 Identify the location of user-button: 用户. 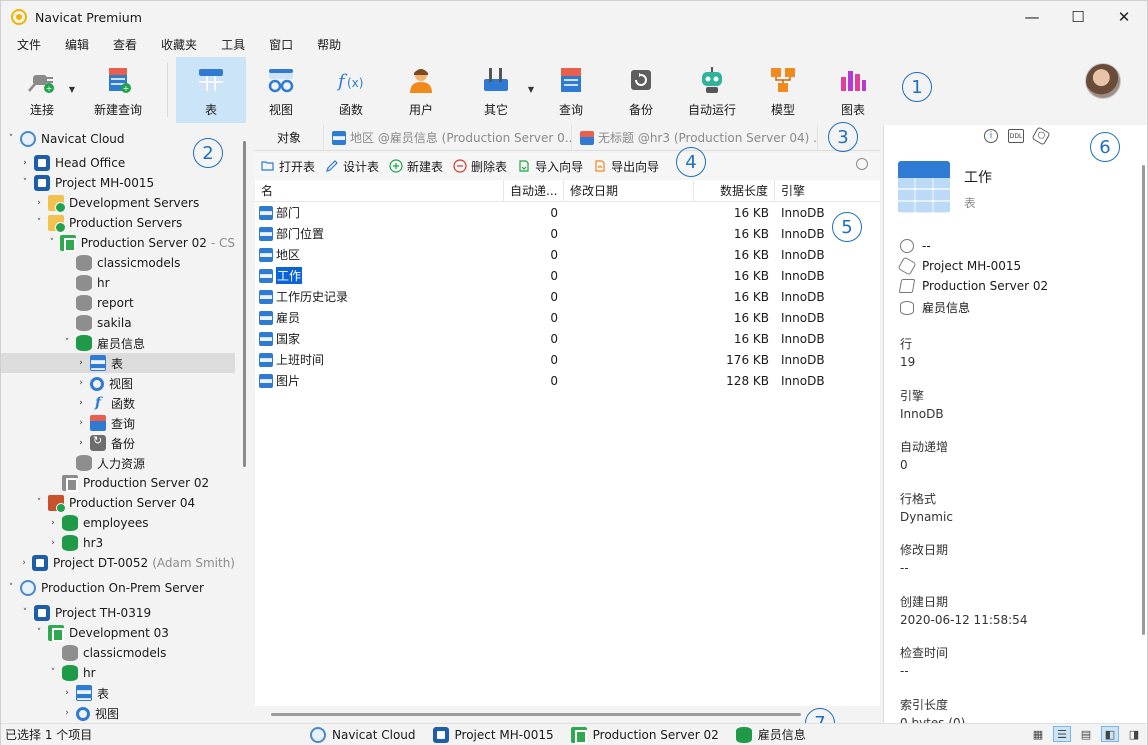
(421, 90).